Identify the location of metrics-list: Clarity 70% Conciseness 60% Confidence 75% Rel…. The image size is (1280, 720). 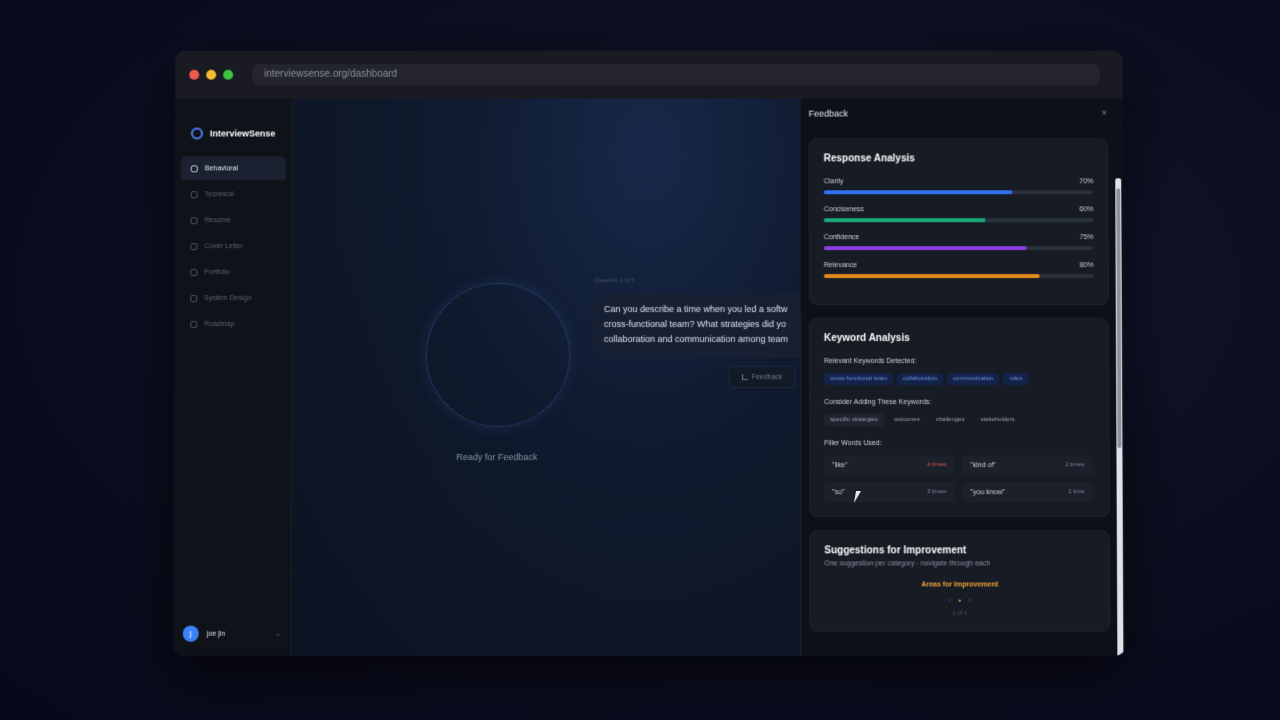
(958, 228).